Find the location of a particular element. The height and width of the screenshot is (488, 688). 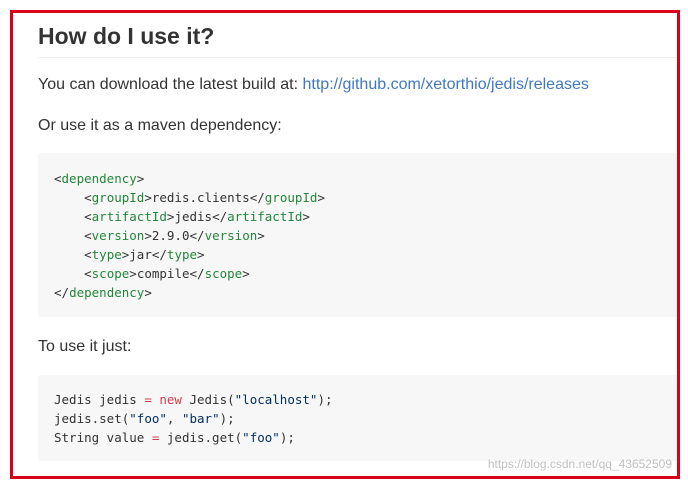

code-line: </dependency> is located at coordinates (103, 292).